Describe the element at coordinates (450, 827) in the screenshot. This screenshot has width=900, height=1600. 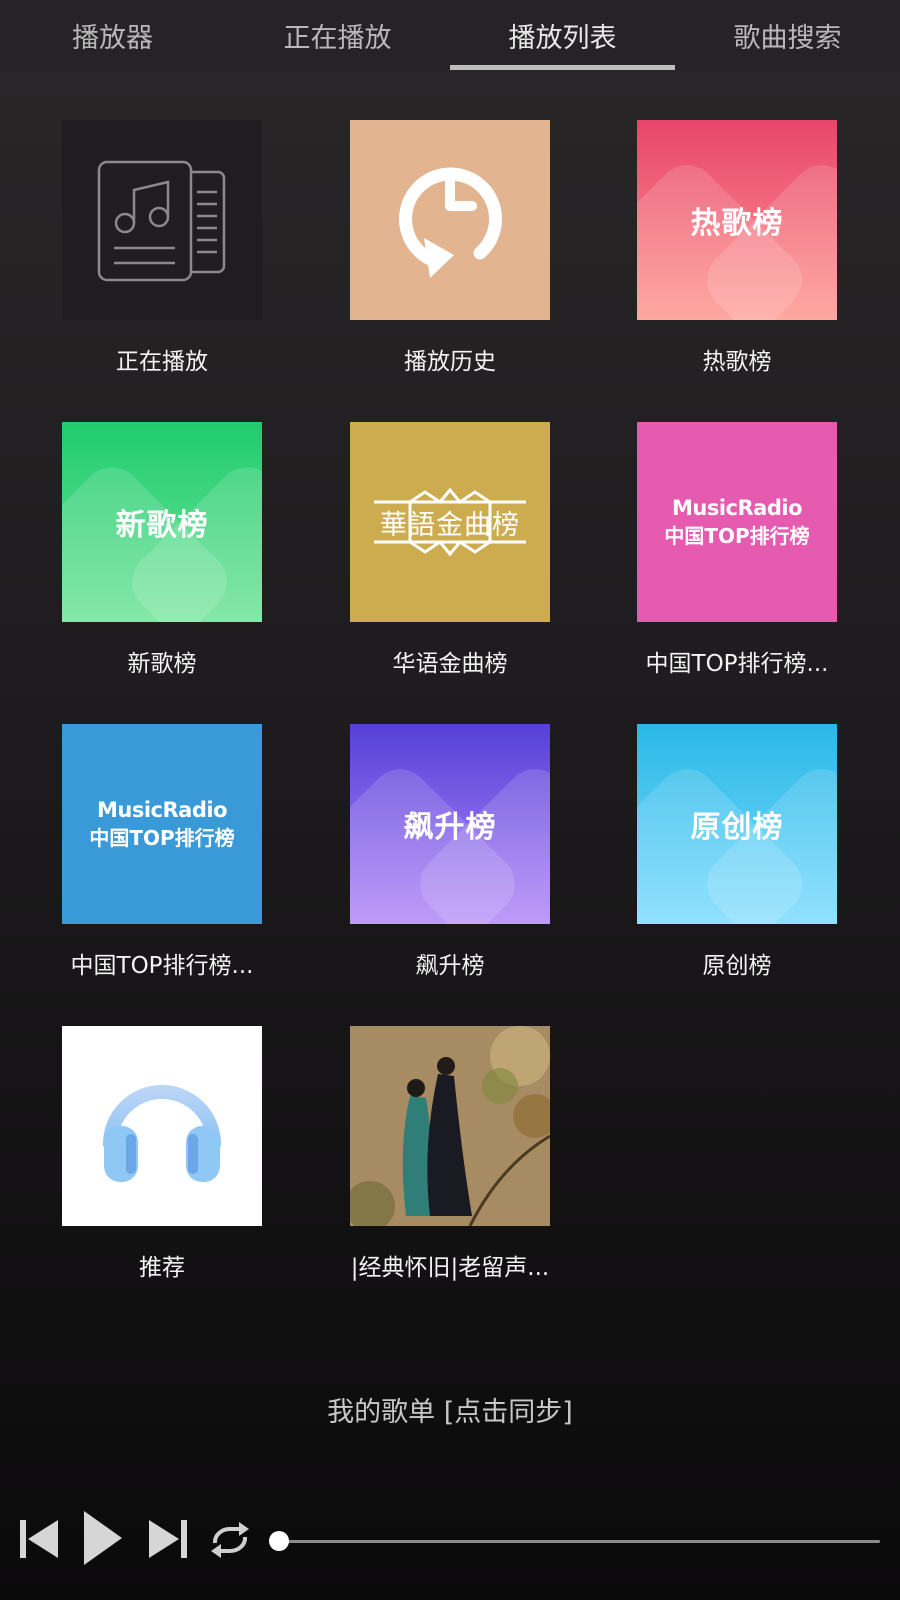
I see `cover-title: 飙升榜` at that location.